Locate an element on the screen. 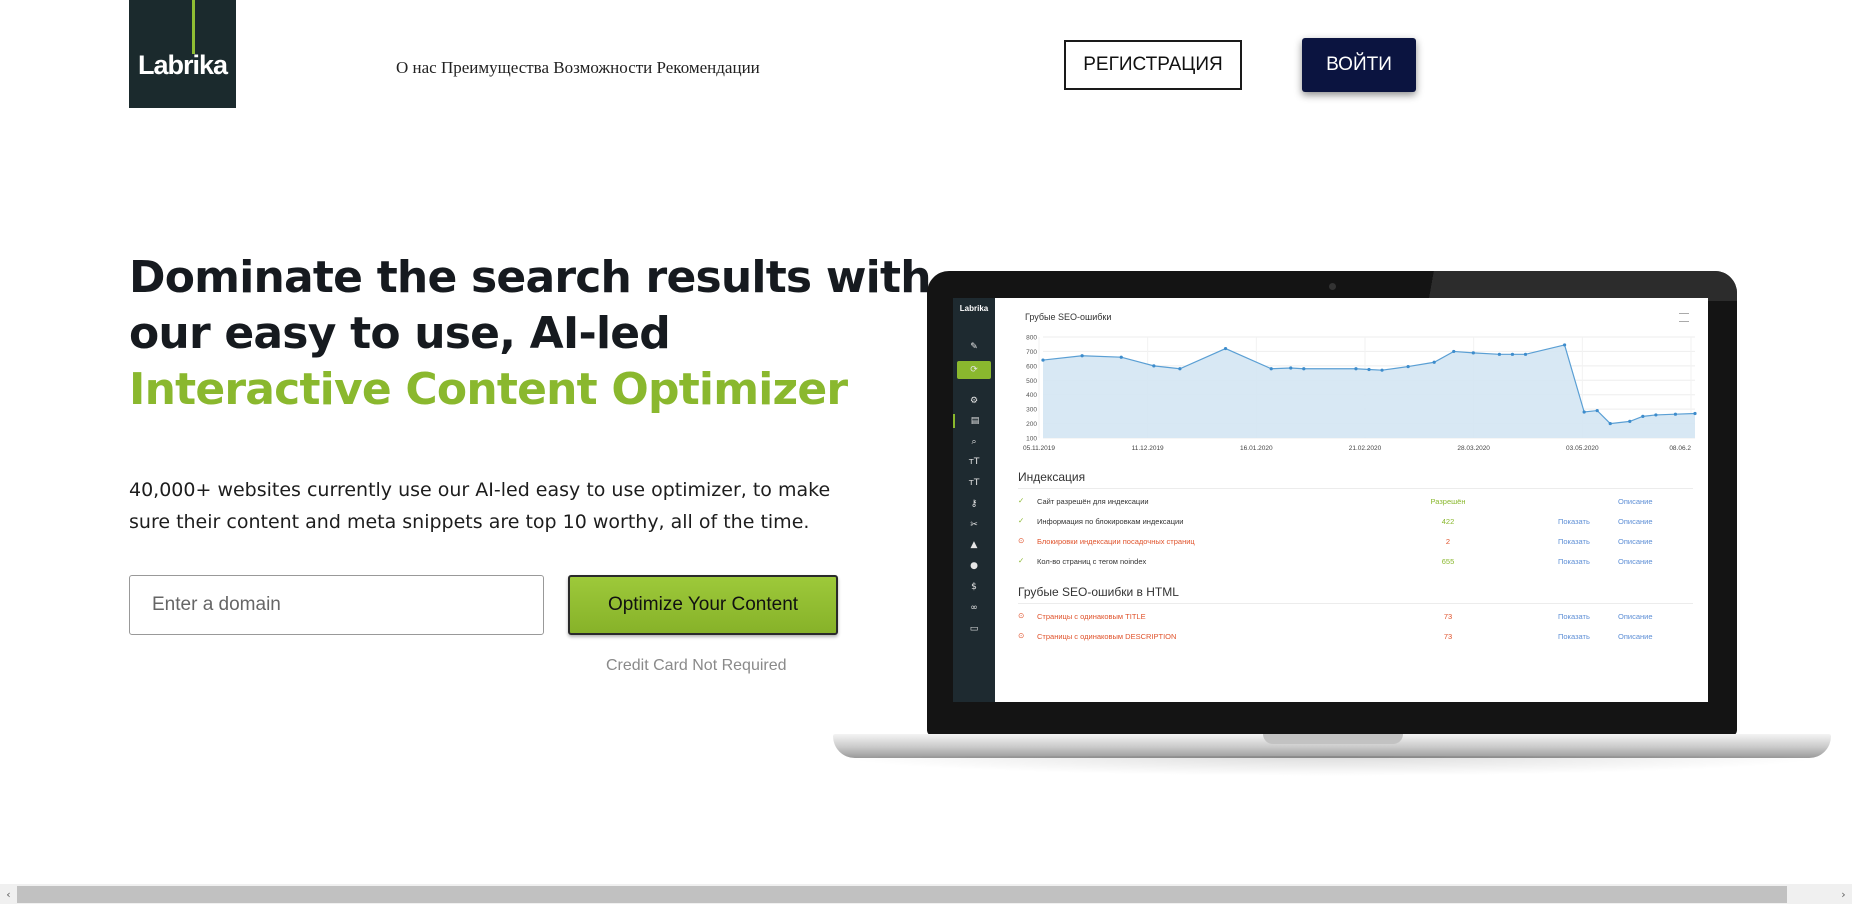  indexing-section-title: Индексация is located at coordinates (1052, 477).